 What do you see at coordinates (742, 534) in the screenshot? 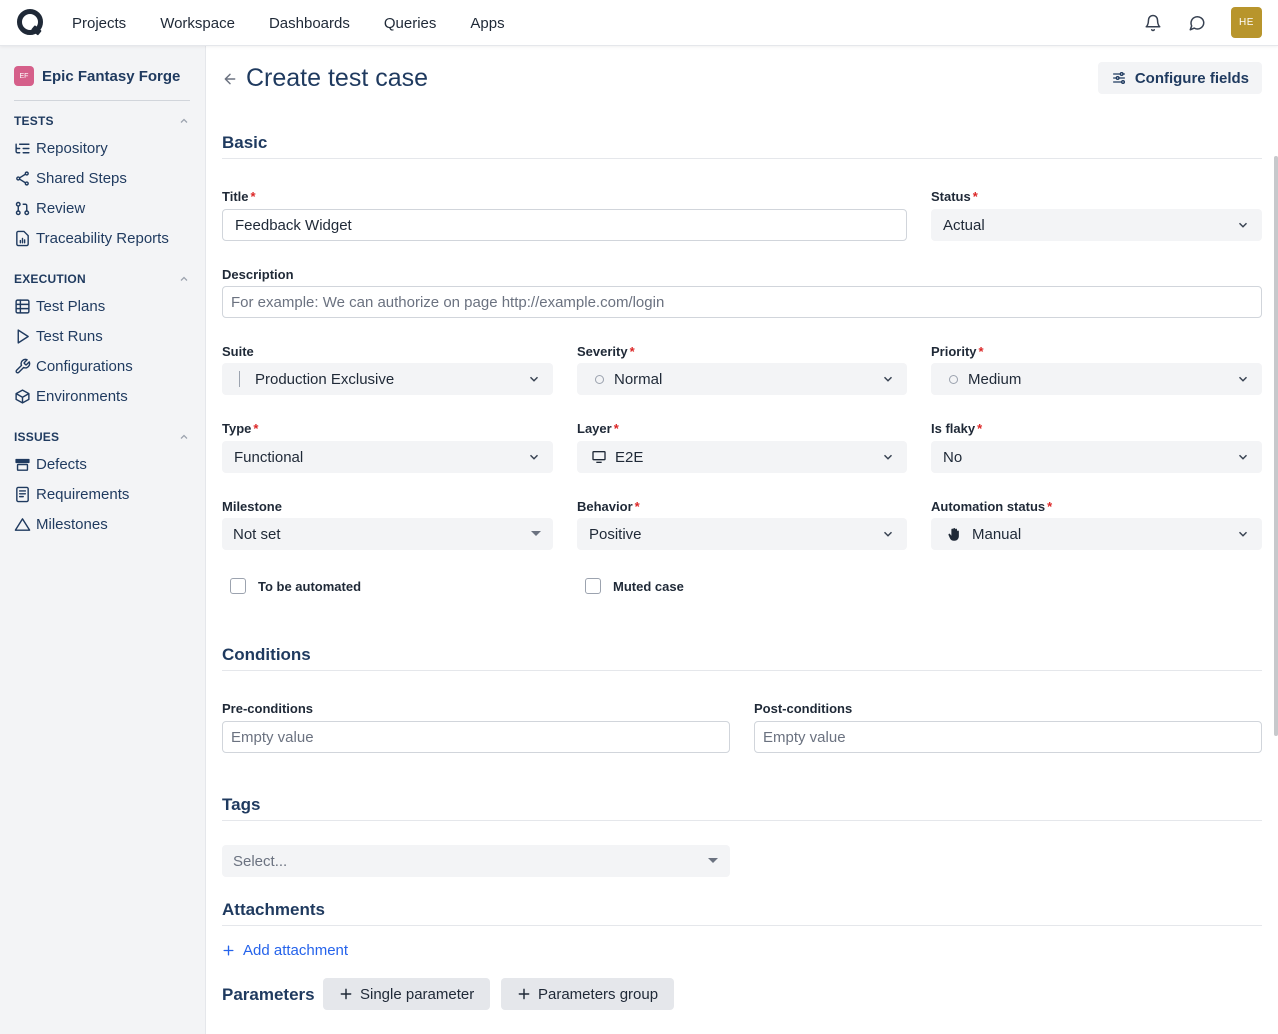
I see `behavior-select: Positive` at bounding box center [742, 534].